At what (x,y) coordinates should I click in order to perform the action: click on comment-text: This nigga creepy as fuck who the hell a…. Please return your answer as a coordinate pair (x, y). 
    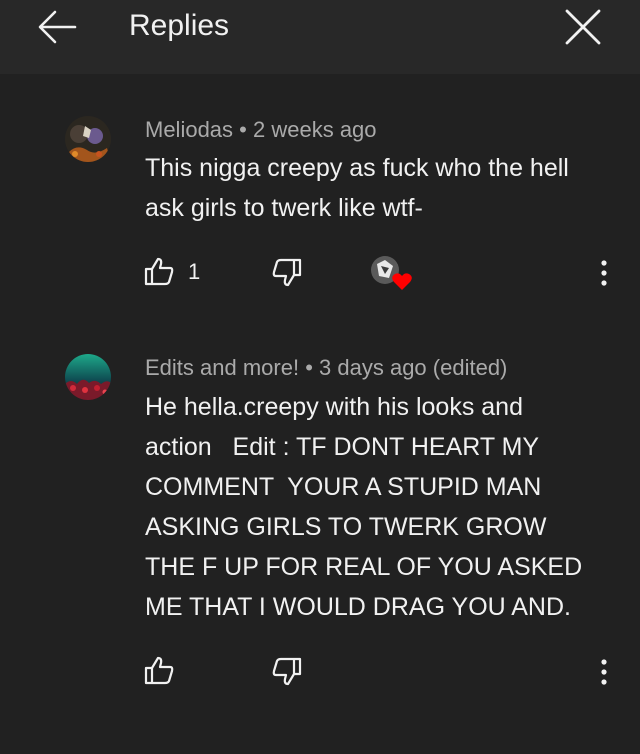
    Looking at the image, I should click on (360, 188).